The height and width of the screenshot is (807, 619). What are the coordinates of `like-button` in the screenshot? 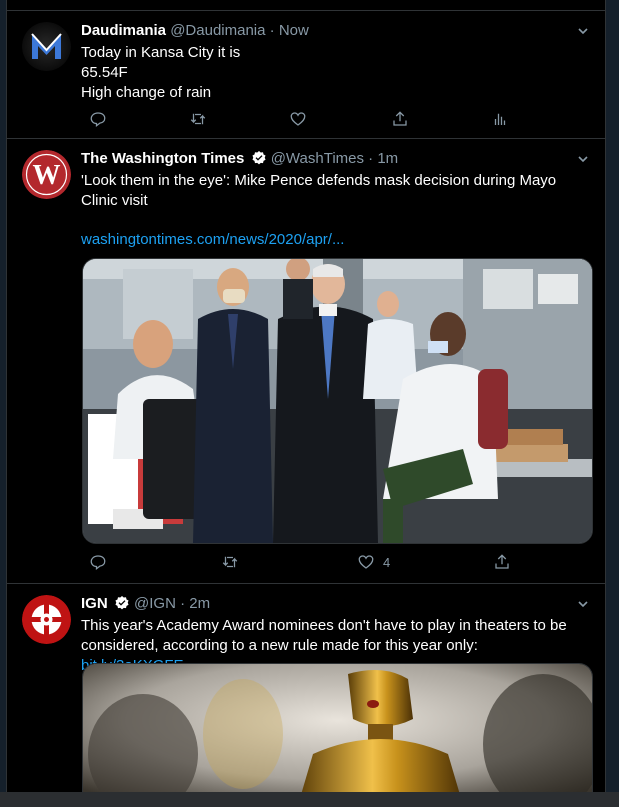 It's located at (298, 119).